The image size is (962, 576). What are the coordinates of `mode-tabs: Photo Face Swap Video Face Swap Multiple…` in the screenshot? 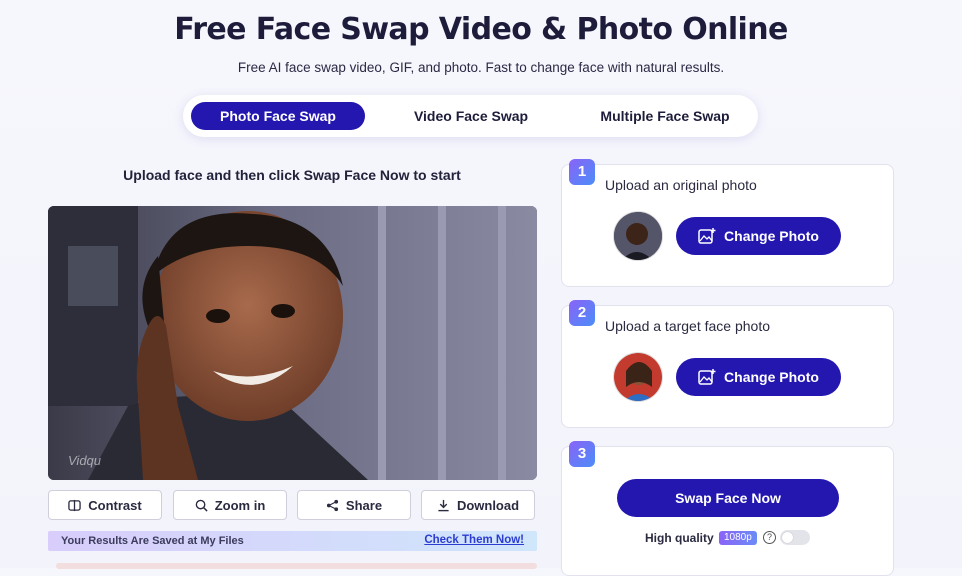 It's located at (470, 116).